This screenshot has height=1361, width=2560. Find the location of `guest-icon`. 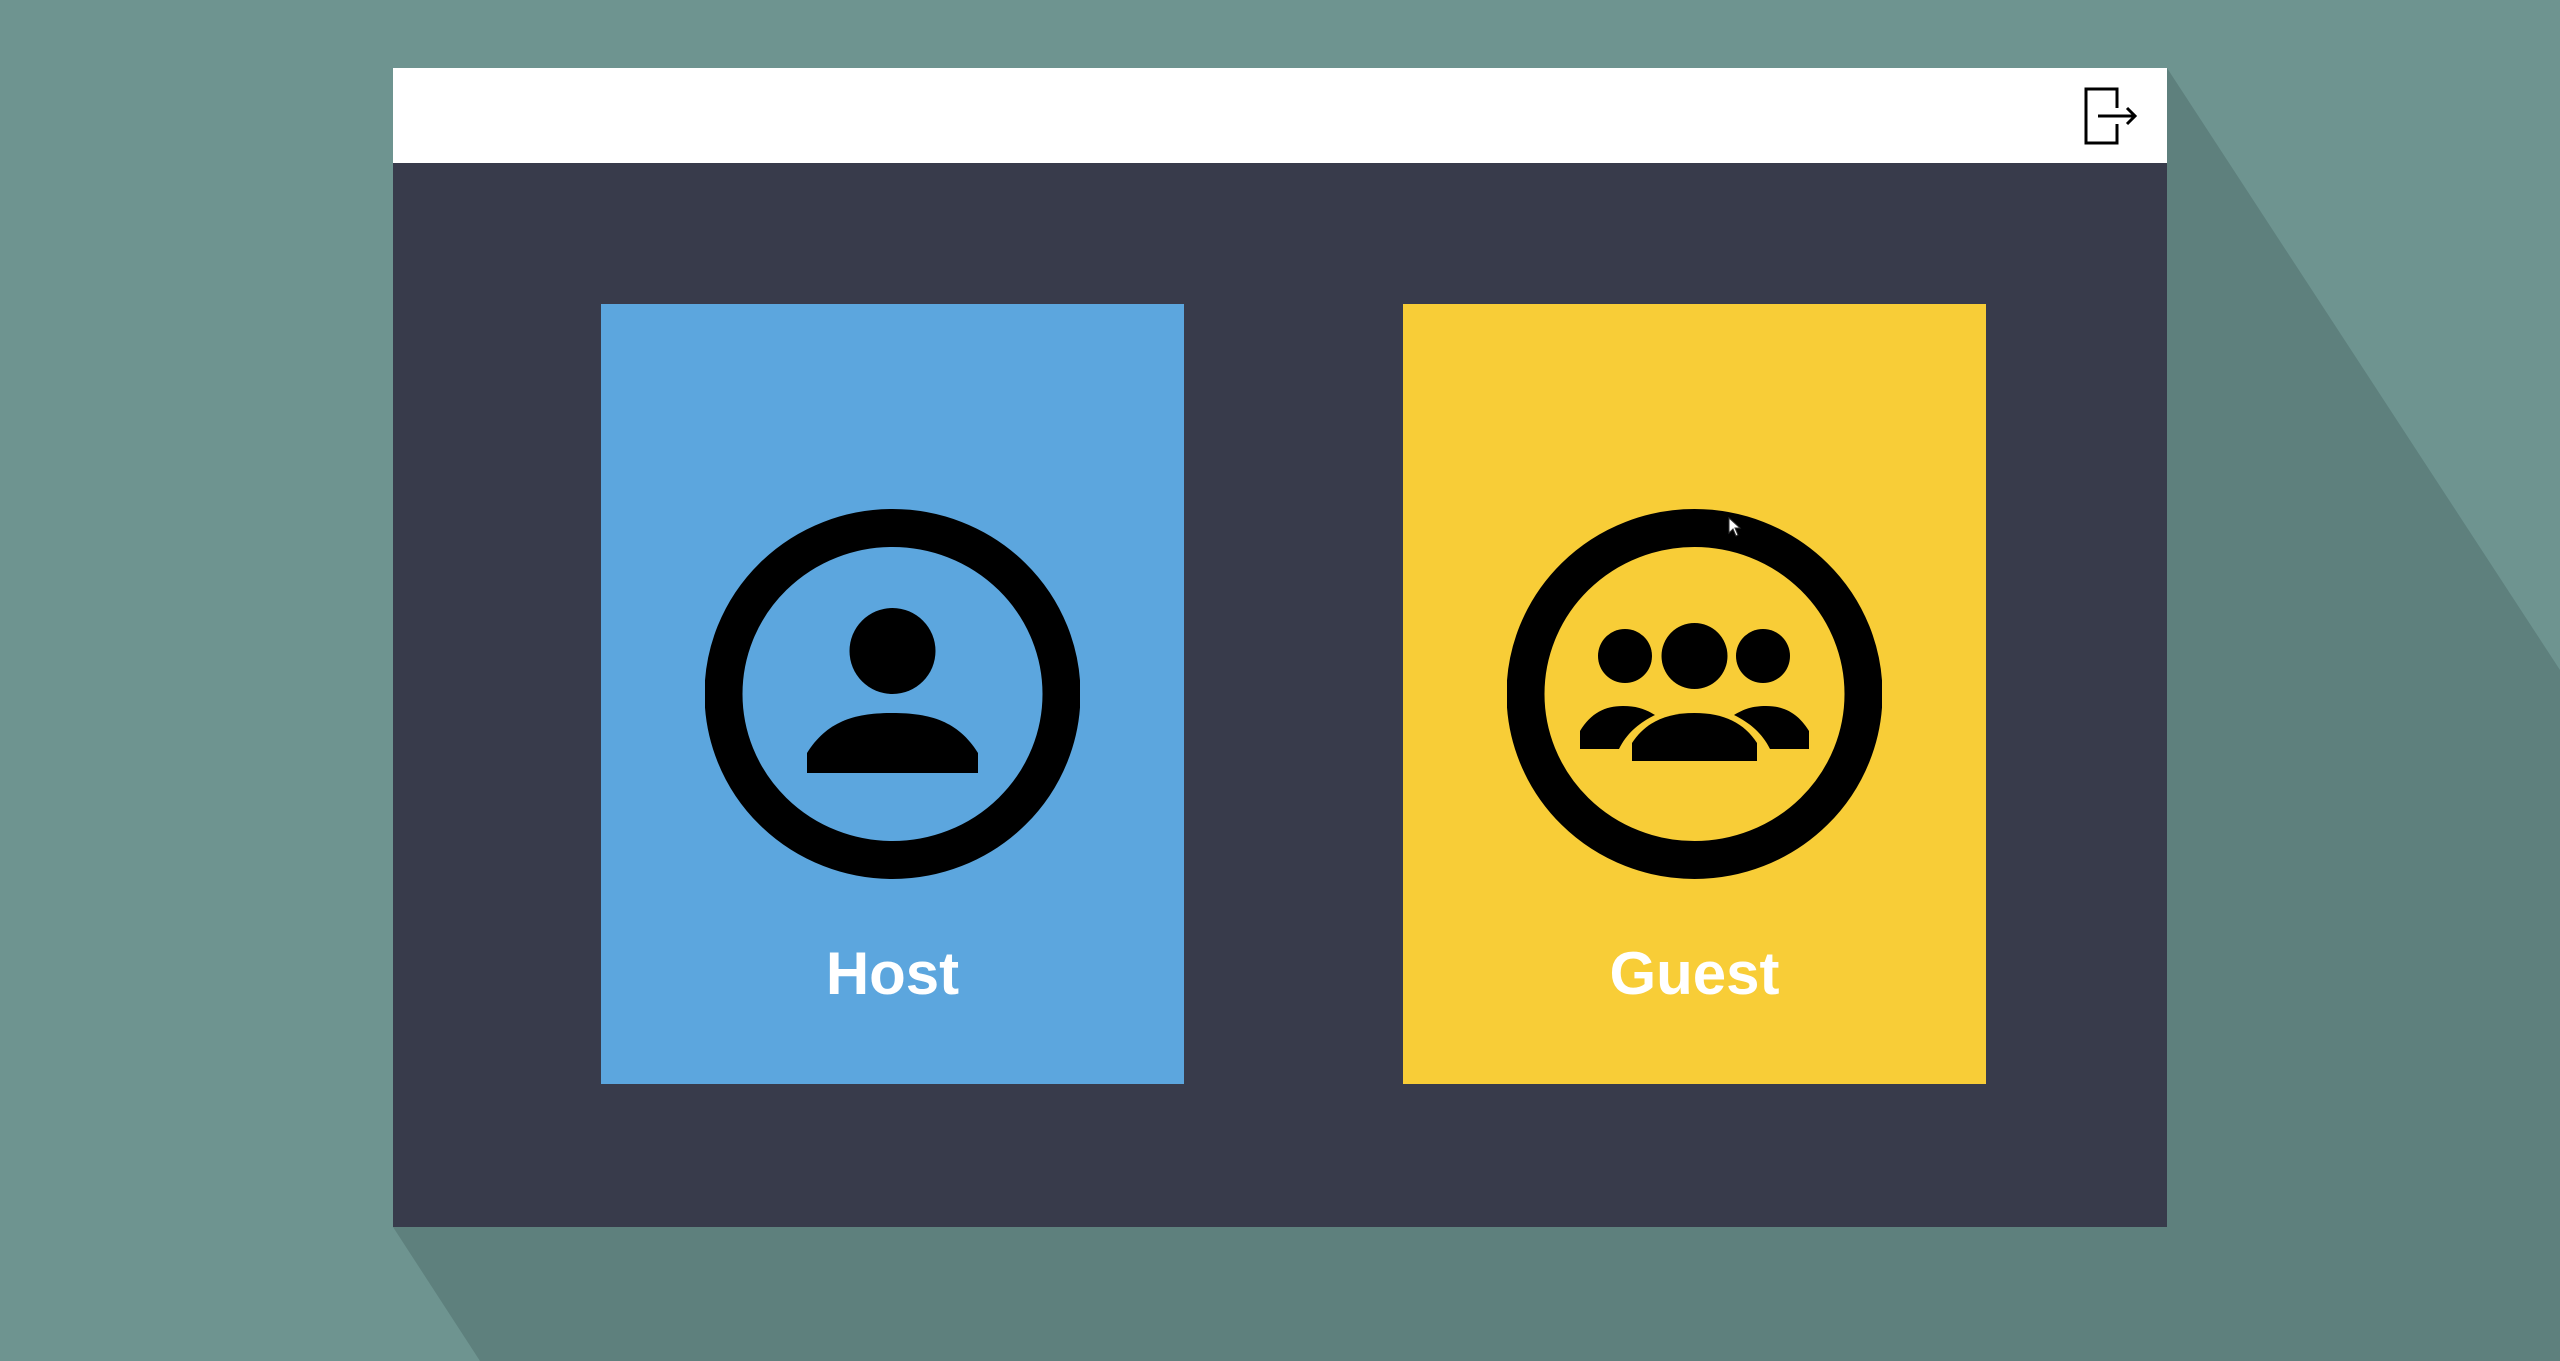

guest-icon is located at coordinates (1694, 694).